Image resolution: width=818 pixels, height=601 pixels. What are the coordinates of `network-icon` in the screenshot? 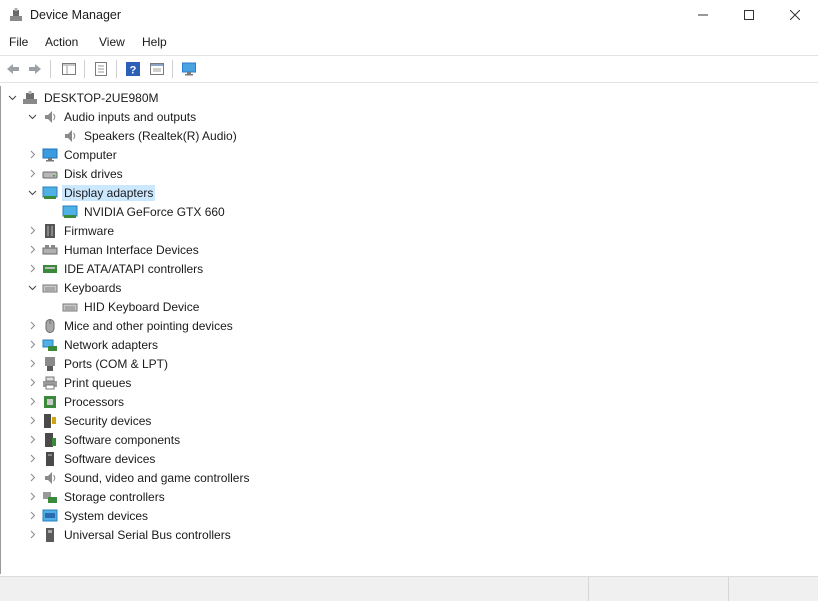 It's located at (50, 345).